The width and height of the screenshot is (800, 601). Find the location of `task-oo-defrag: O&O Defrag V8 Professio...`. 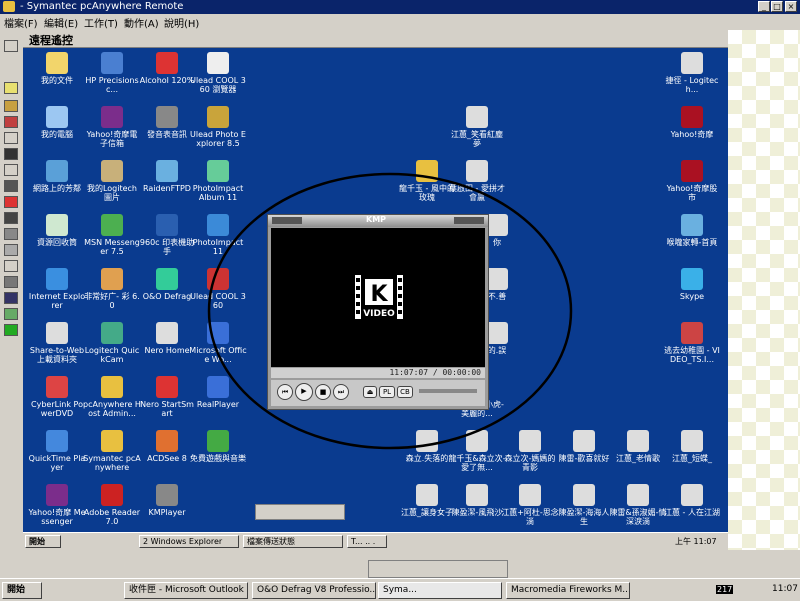

task-oo-defrag: O&O Defrag V8 Professio... is located at coordinates (314, 590).